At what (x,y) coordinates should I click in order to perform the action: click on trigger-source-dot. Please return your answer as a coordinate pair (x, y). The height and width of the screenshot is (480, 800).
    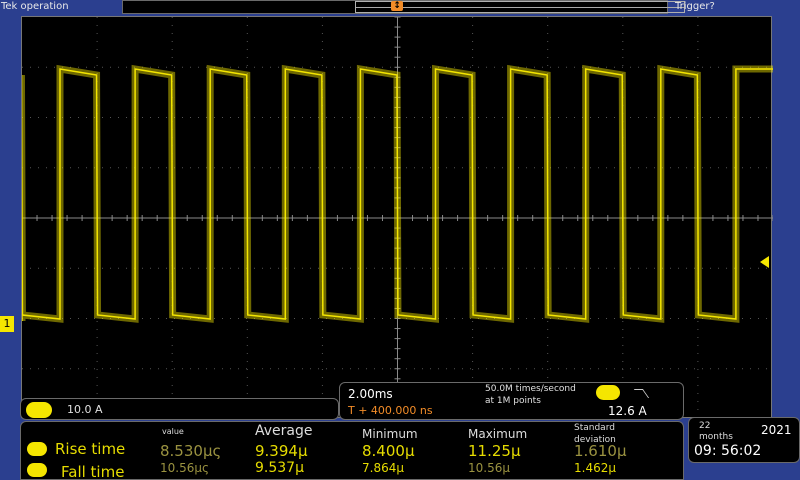
    Looking at the image, I should click on (608, 392).